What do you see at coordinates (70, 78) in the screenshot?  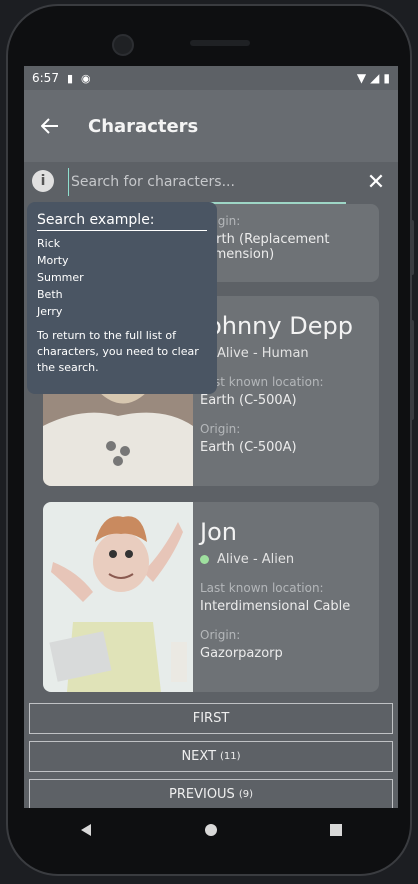 I see `sd-card-icon: ▮` at bounding box center [70, 78].